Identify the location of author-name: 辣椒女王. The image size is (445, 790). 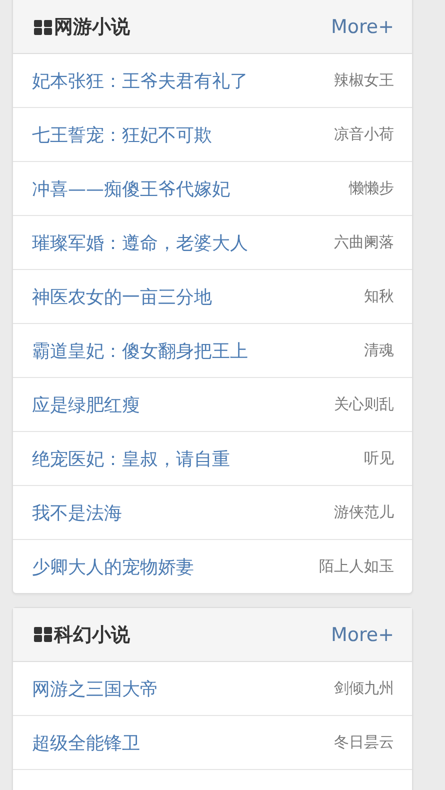
(364, 80).